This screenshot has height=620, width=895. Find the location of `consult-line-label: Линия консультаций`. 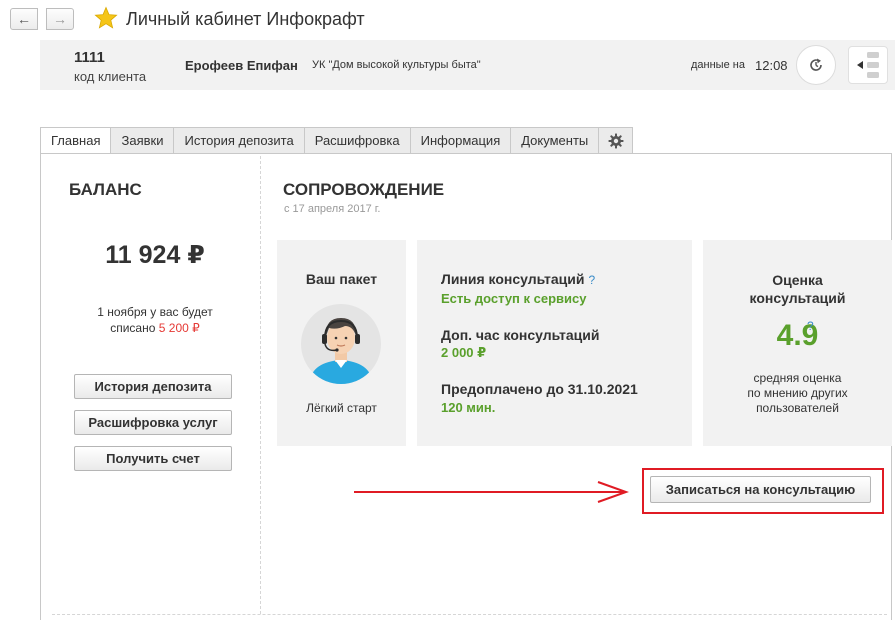

consult-line-label: Линия консультаций is located at coordinates (513, 279).